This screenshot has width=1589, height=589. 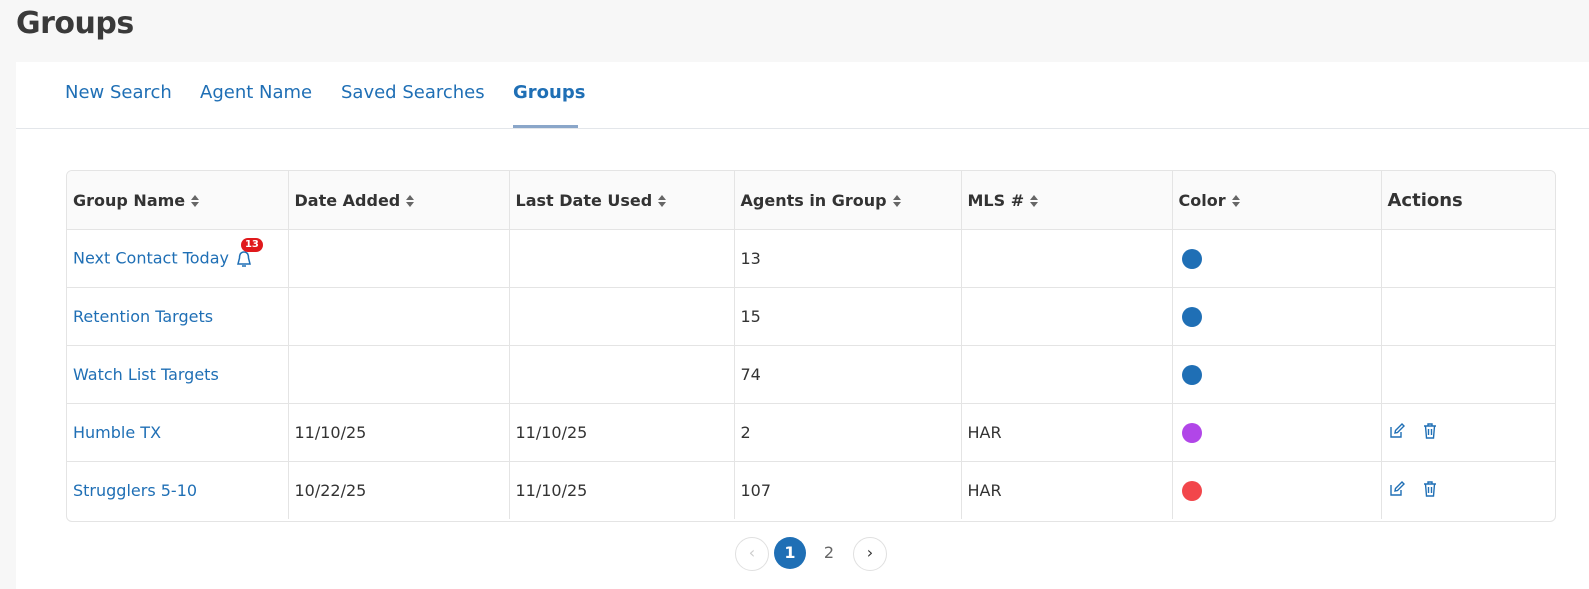 I want to click on agents-count-cell: 2, so click(x=848, y=432).